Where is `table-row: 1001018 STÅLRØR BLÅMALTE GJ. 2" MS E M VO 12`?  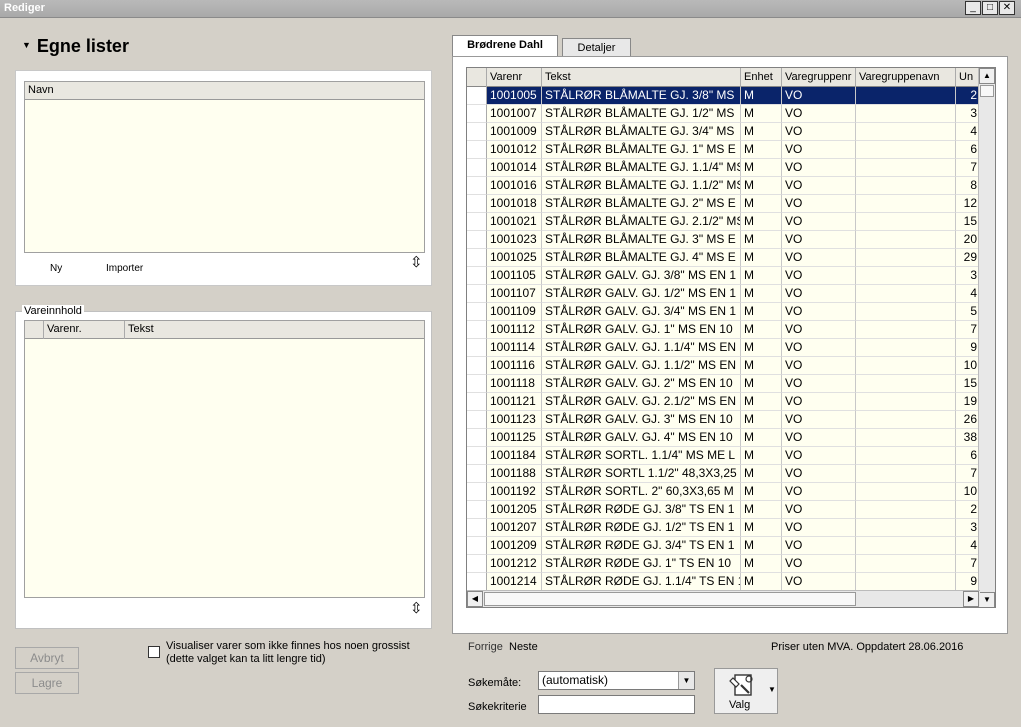 table-row: 1001018 STÅLRØR BLÅMALTE GJ. 2" MS E M VO 12 is located at coordinates (723, 204).